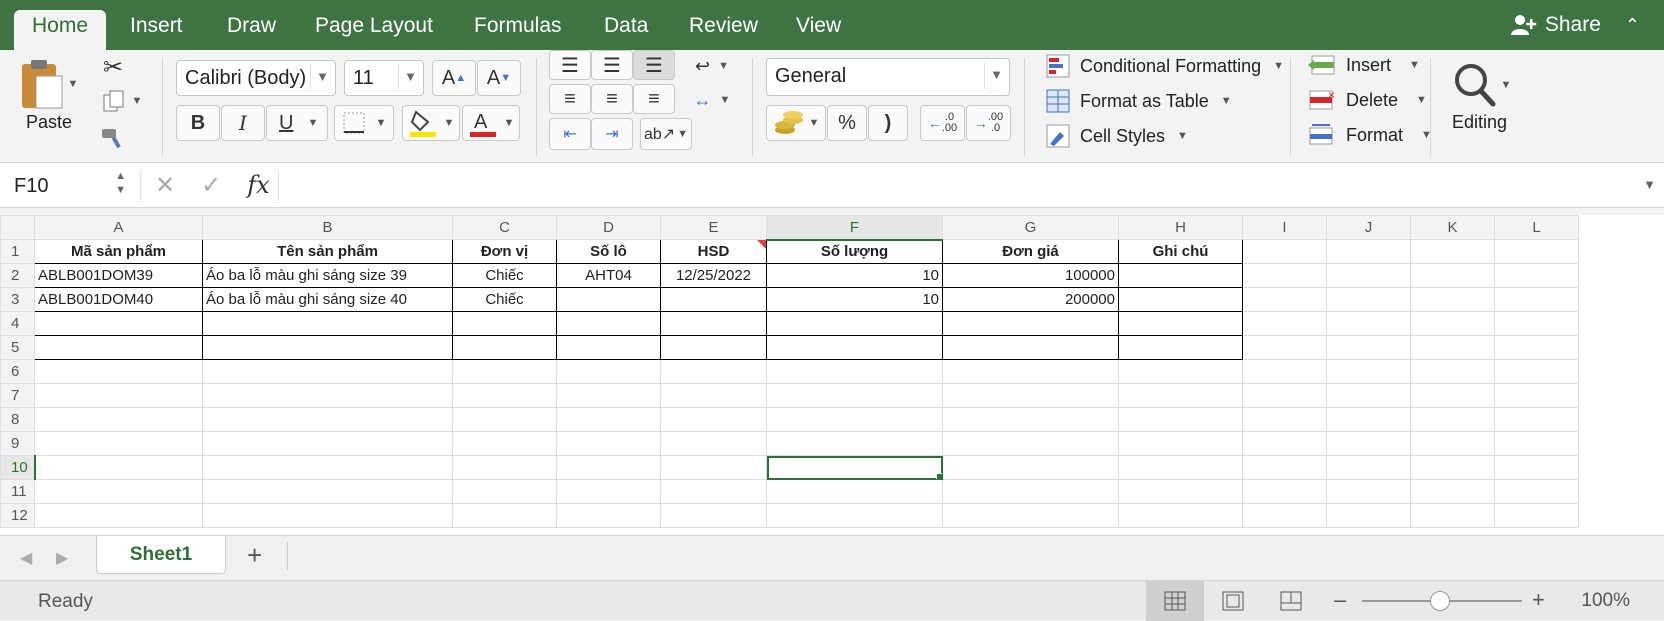  What do you see at coordinates (1139, 101) in the screenshot?
I see `format-as-table-button: Format as Table ▼` at bounding box center [1139, 101].